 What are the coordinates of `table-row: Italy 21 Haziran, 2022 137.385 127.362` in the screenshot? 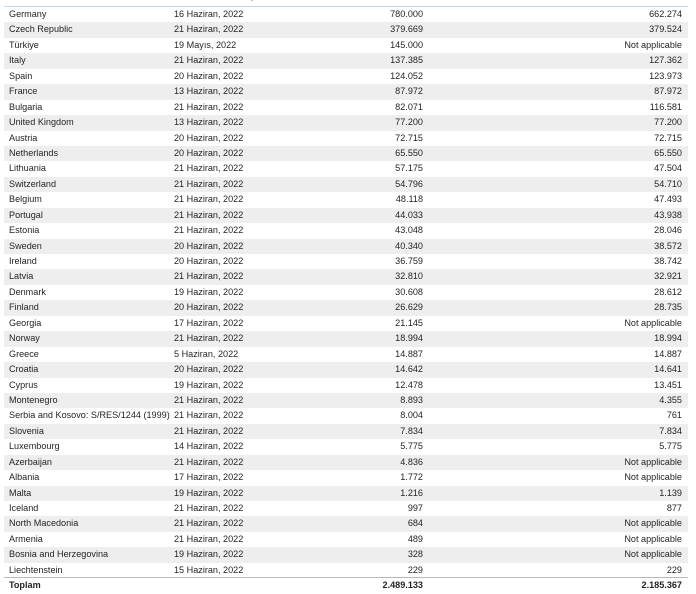 It's located at (346, 61).